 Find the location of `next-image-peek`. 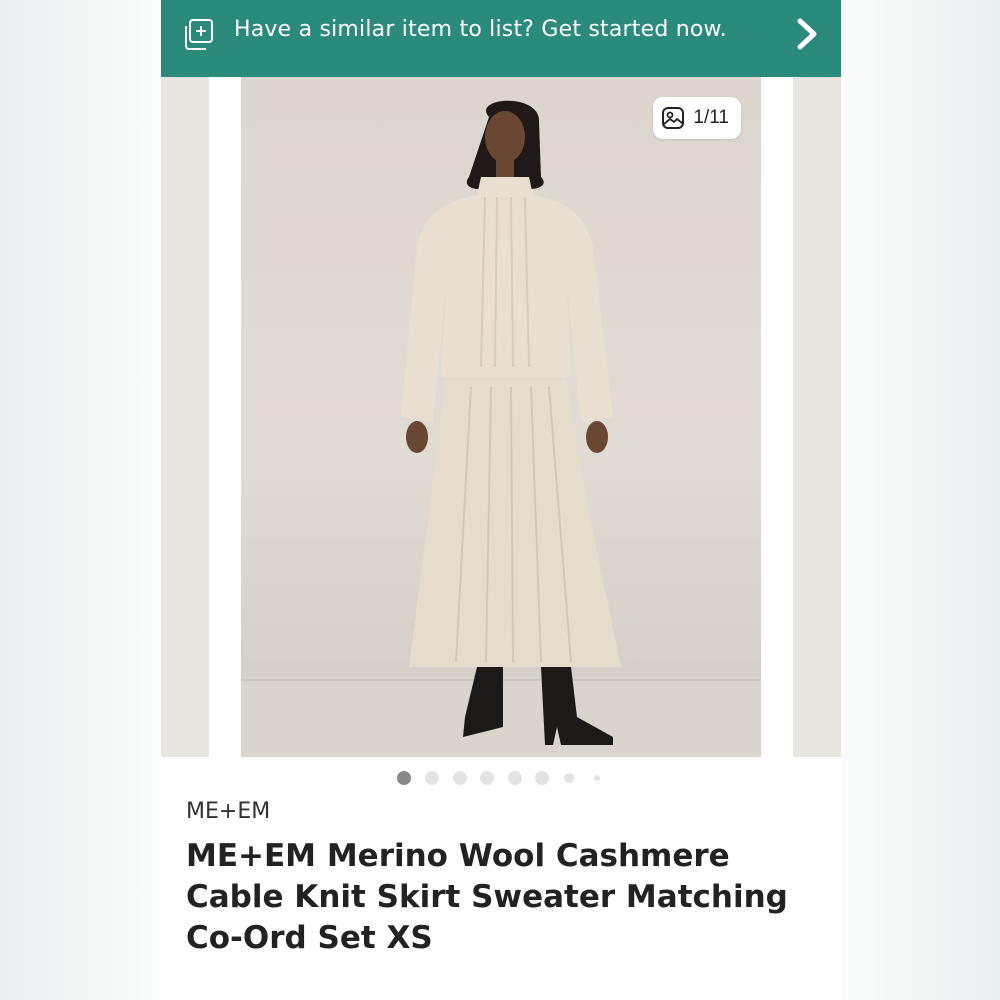

next-image-peek is located at coordinates (817, 417).